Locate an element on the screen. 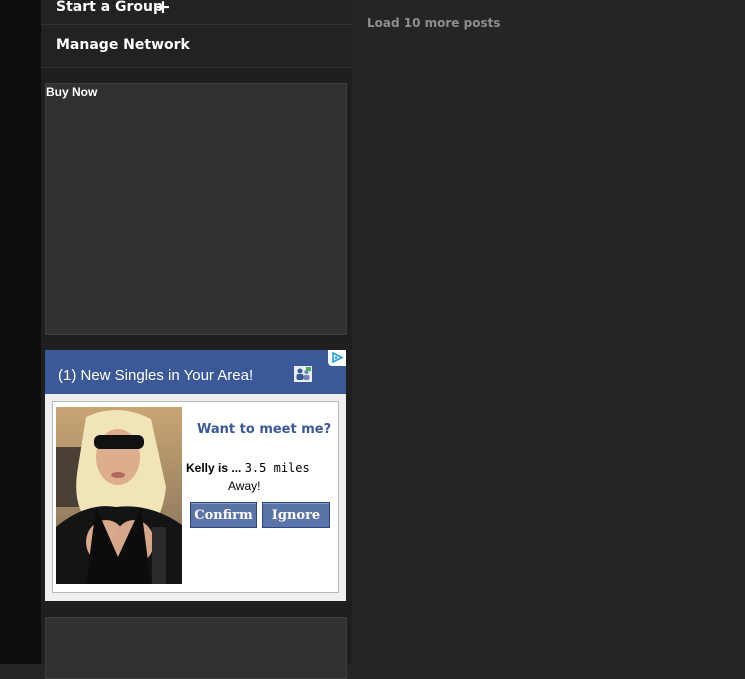 The height and width of the screenshot is (679, 745). profile-photo is located at coordinates (119, 495).